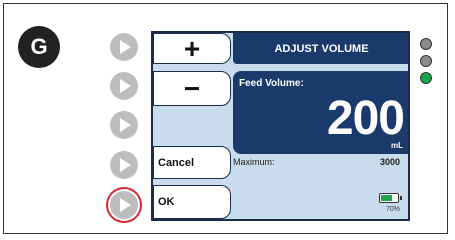  What do you see at coordinates (166, 202) in the screenshot?
I see `ok-label: OK` at bounding box center [166, 202].